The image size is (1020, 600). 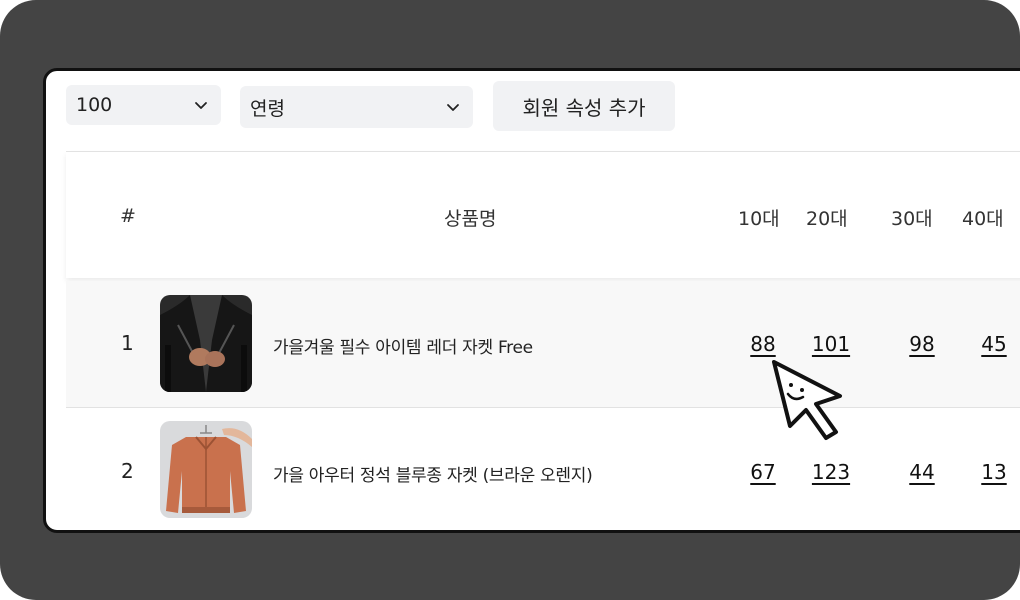 I want to click on row-rank: 1, so click(x=127, y=343).